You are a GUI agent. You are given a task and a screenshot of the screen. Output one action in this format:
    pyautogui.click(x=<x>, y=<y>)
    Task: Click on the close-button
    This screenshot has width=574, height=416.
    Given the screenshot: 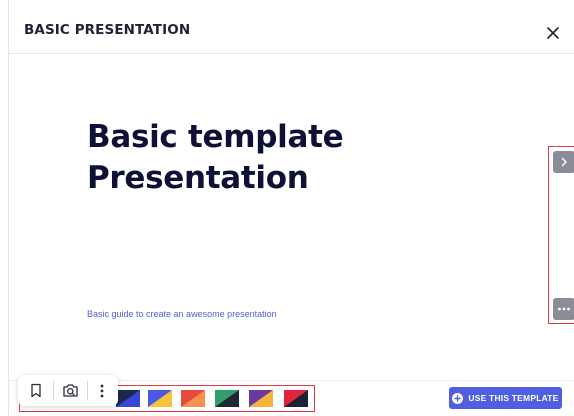 What is the action you would take?
    pyautogui.click(x=553, y=33)
    